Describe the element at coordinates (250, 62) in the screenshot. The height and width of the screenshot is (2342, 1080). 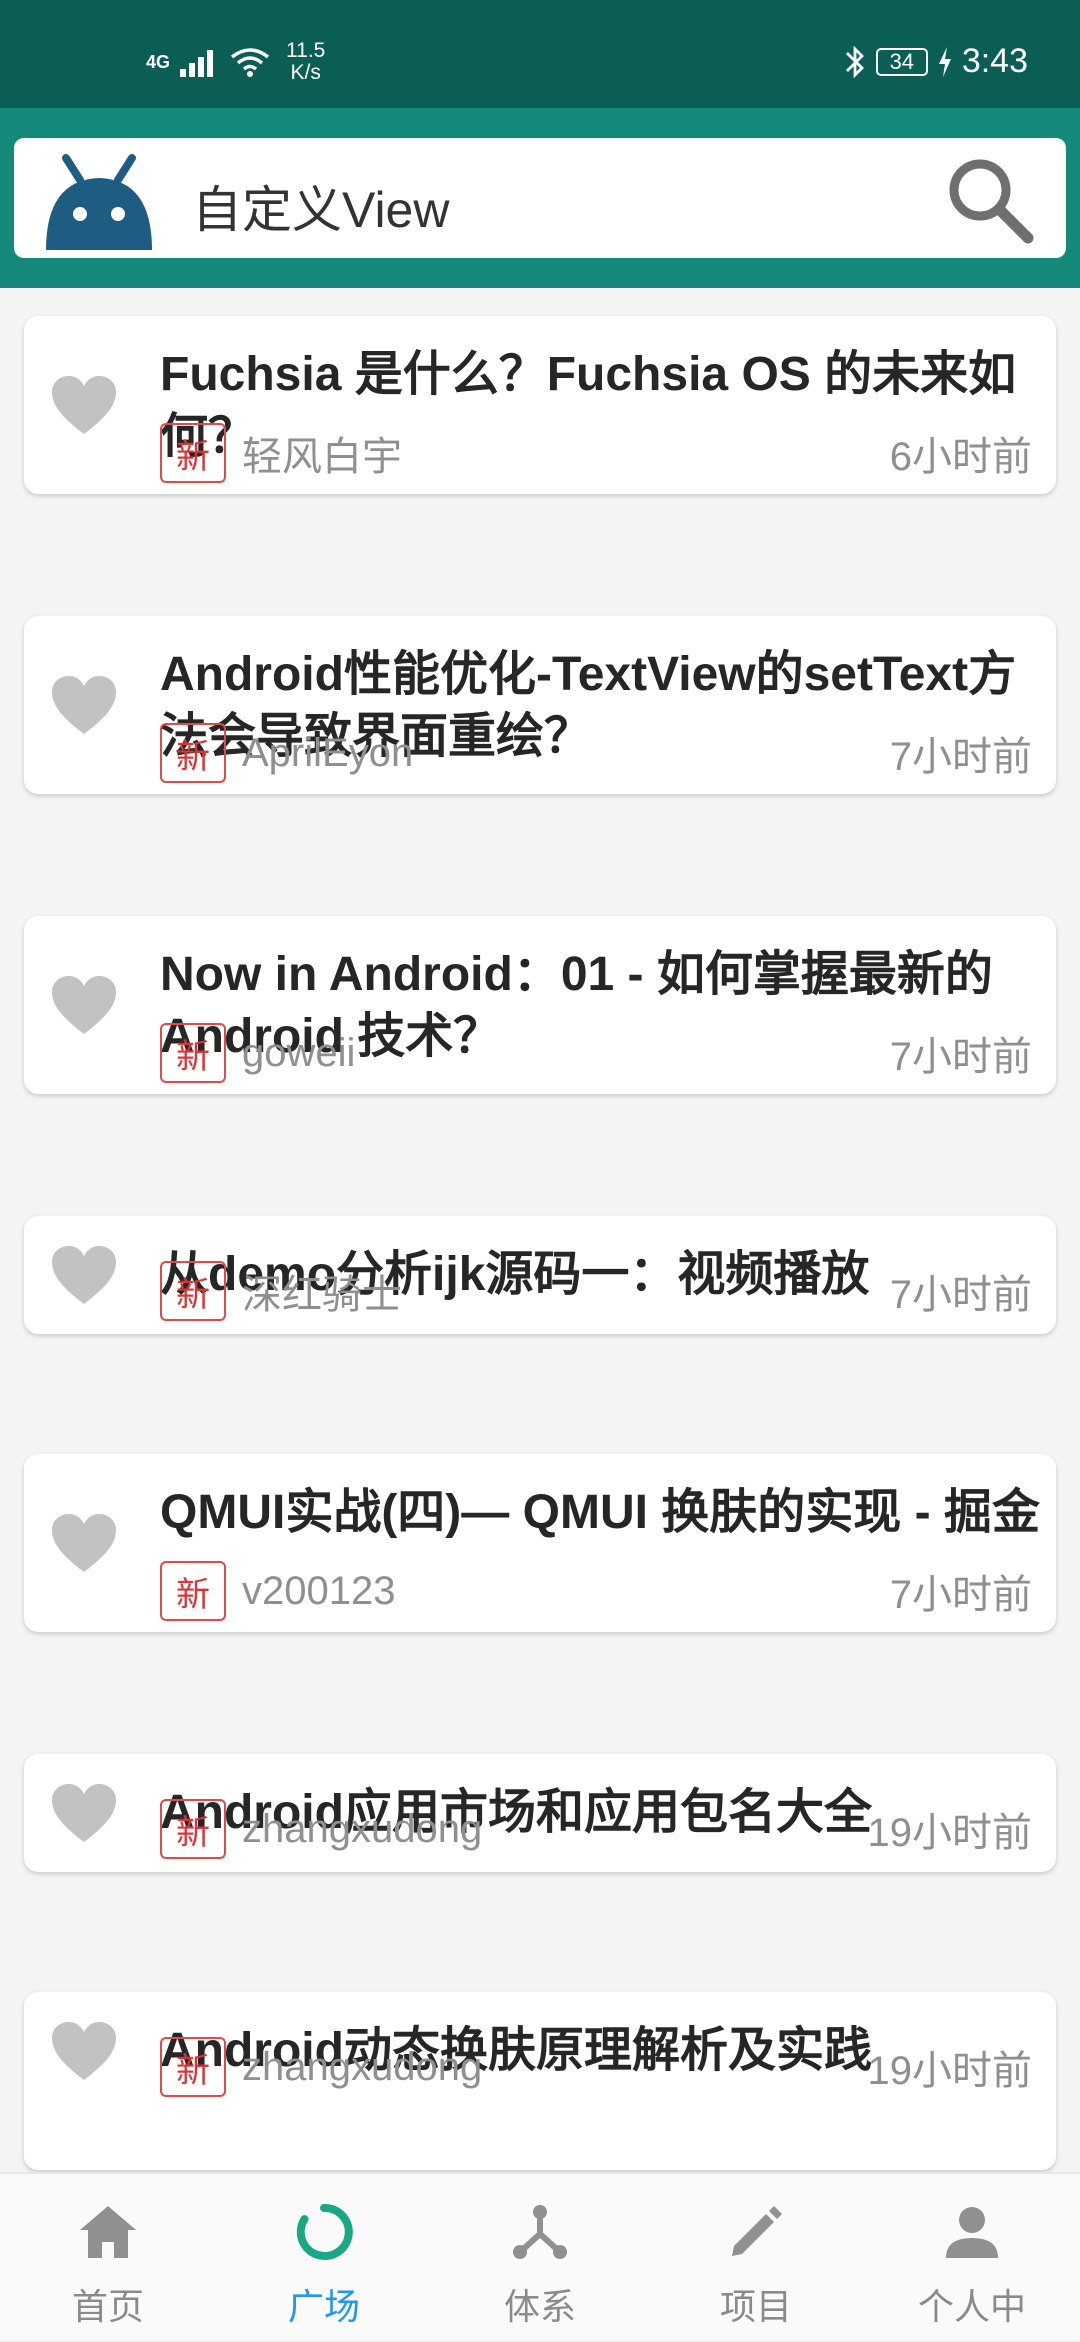
I see `wifi-icon` at that location.